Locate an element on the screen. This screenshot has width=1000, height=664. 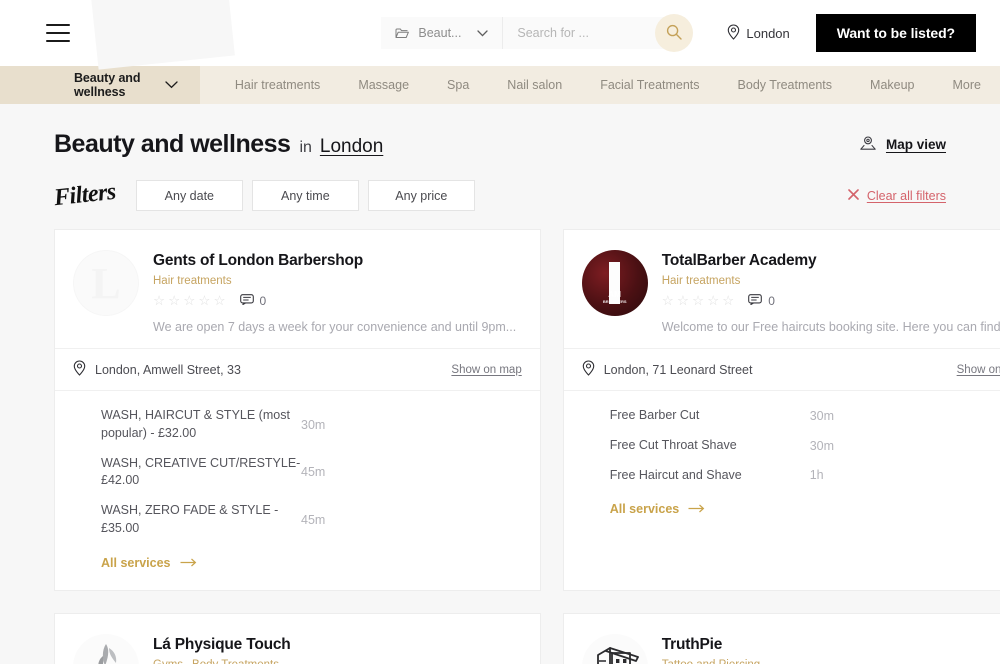
nav-primary-beauty-and-wellness: Beauty and wellness is located at coordinates (100, 85).